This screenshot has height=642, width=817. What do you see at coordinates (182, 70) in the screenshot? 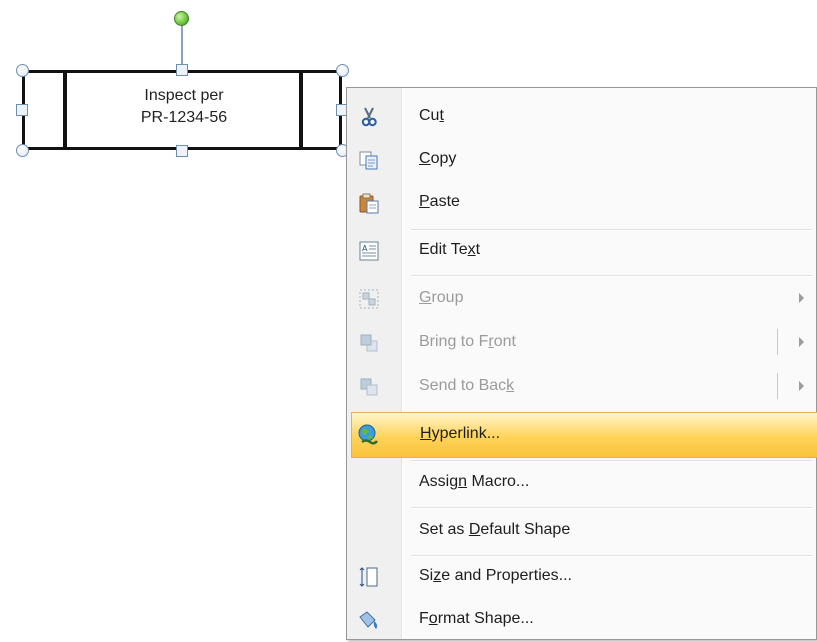
I see `resize-handle-top` at bounding box center [182, 70].